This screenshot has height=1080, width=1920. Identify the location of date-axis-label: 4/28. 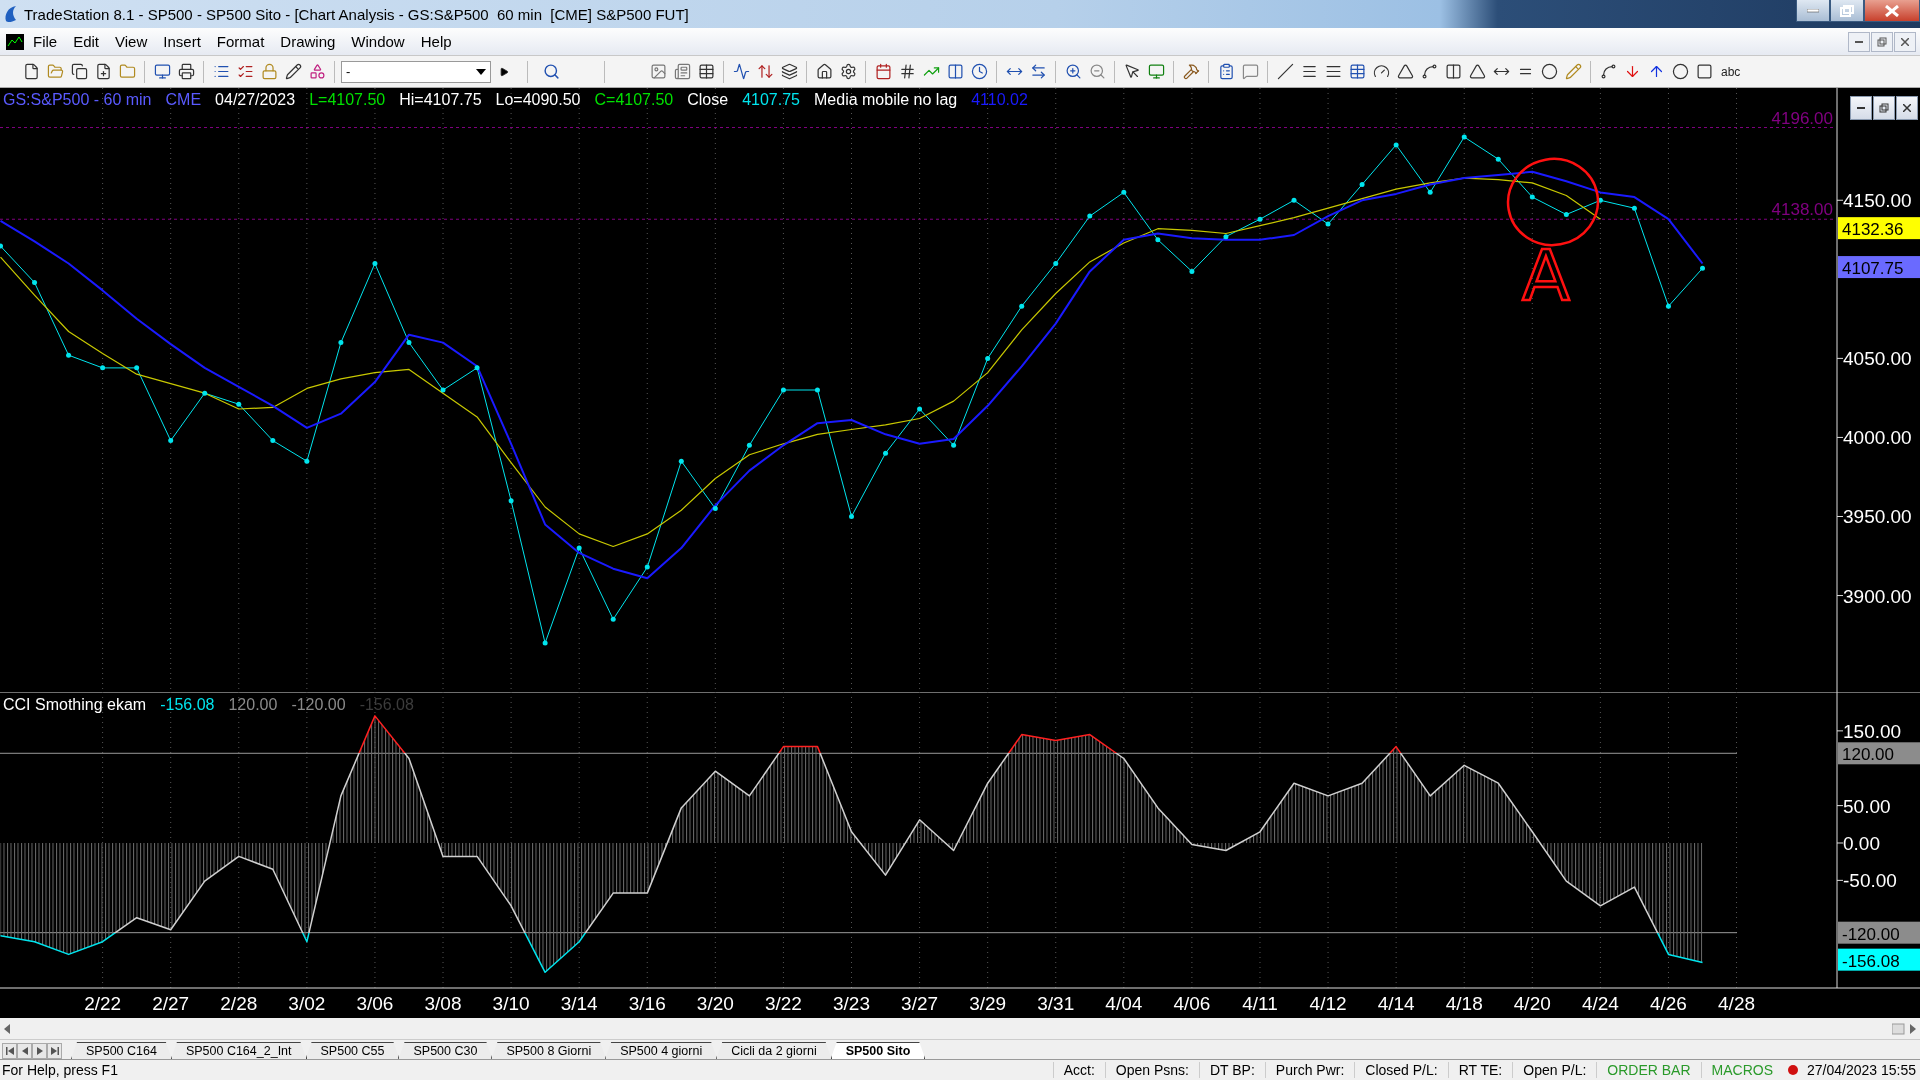
(1737, 1003).